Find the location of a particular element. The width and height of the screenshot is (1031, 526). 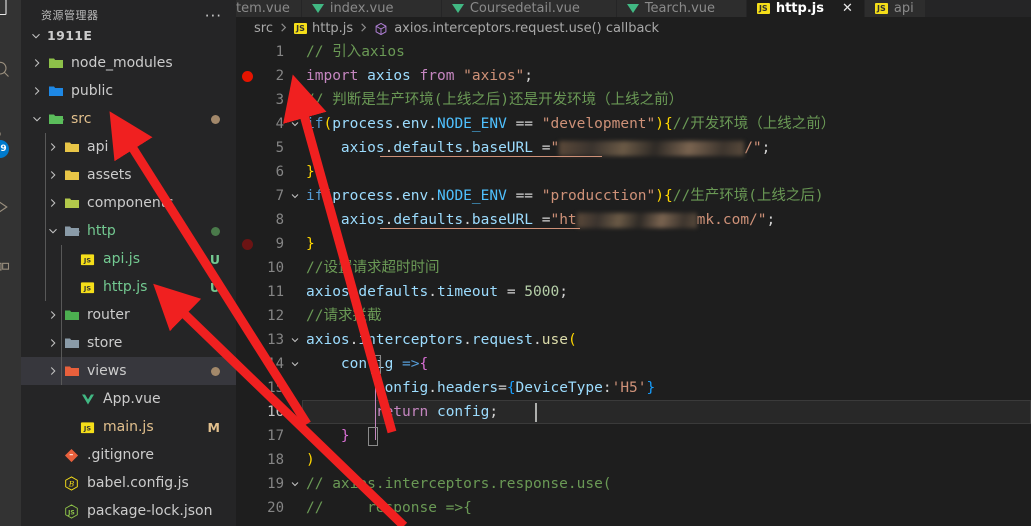

code-line: config.headers={DeviceType:'H5'} is located at coordinates (480, 388).